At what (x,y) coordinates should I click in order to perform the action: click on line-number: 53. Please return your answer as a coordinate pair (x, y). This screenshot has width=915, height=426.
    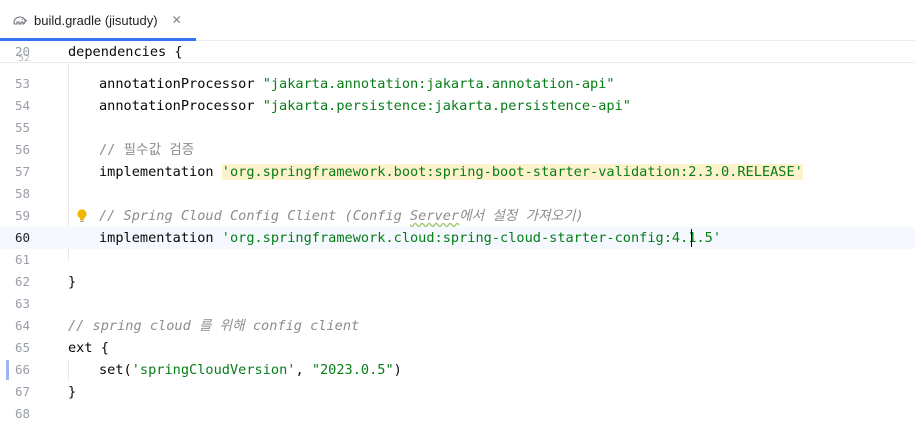
    Looking at the image, I should click on (22, 83).